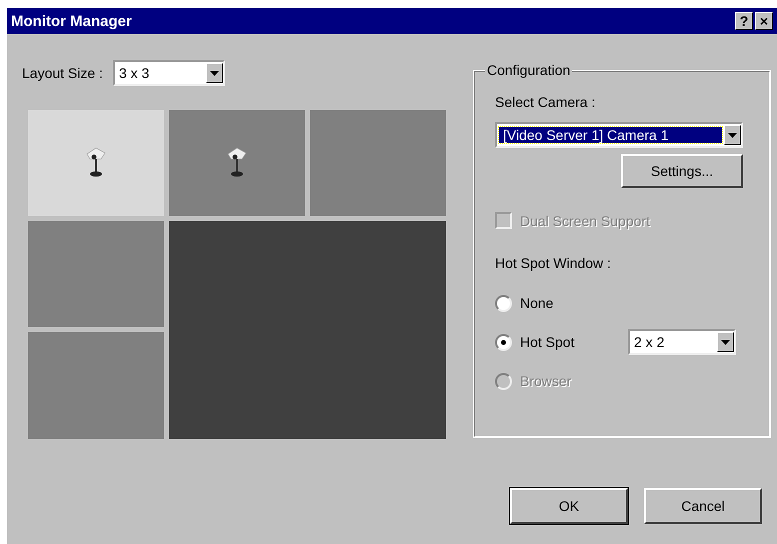 The width and height of the screenshot is (777, 544). I want to click on checkbox-label: Dual Screen Support, so click(585, 220).